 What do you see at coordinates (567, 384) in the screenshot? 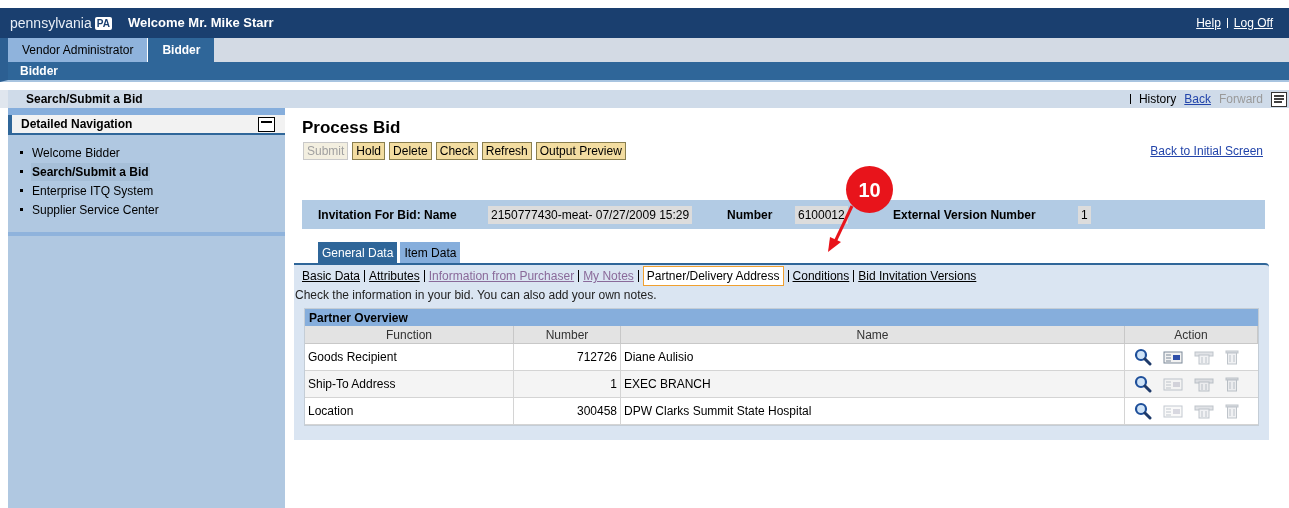
I see `table-cell: 1` at bounding box center [567, 384].